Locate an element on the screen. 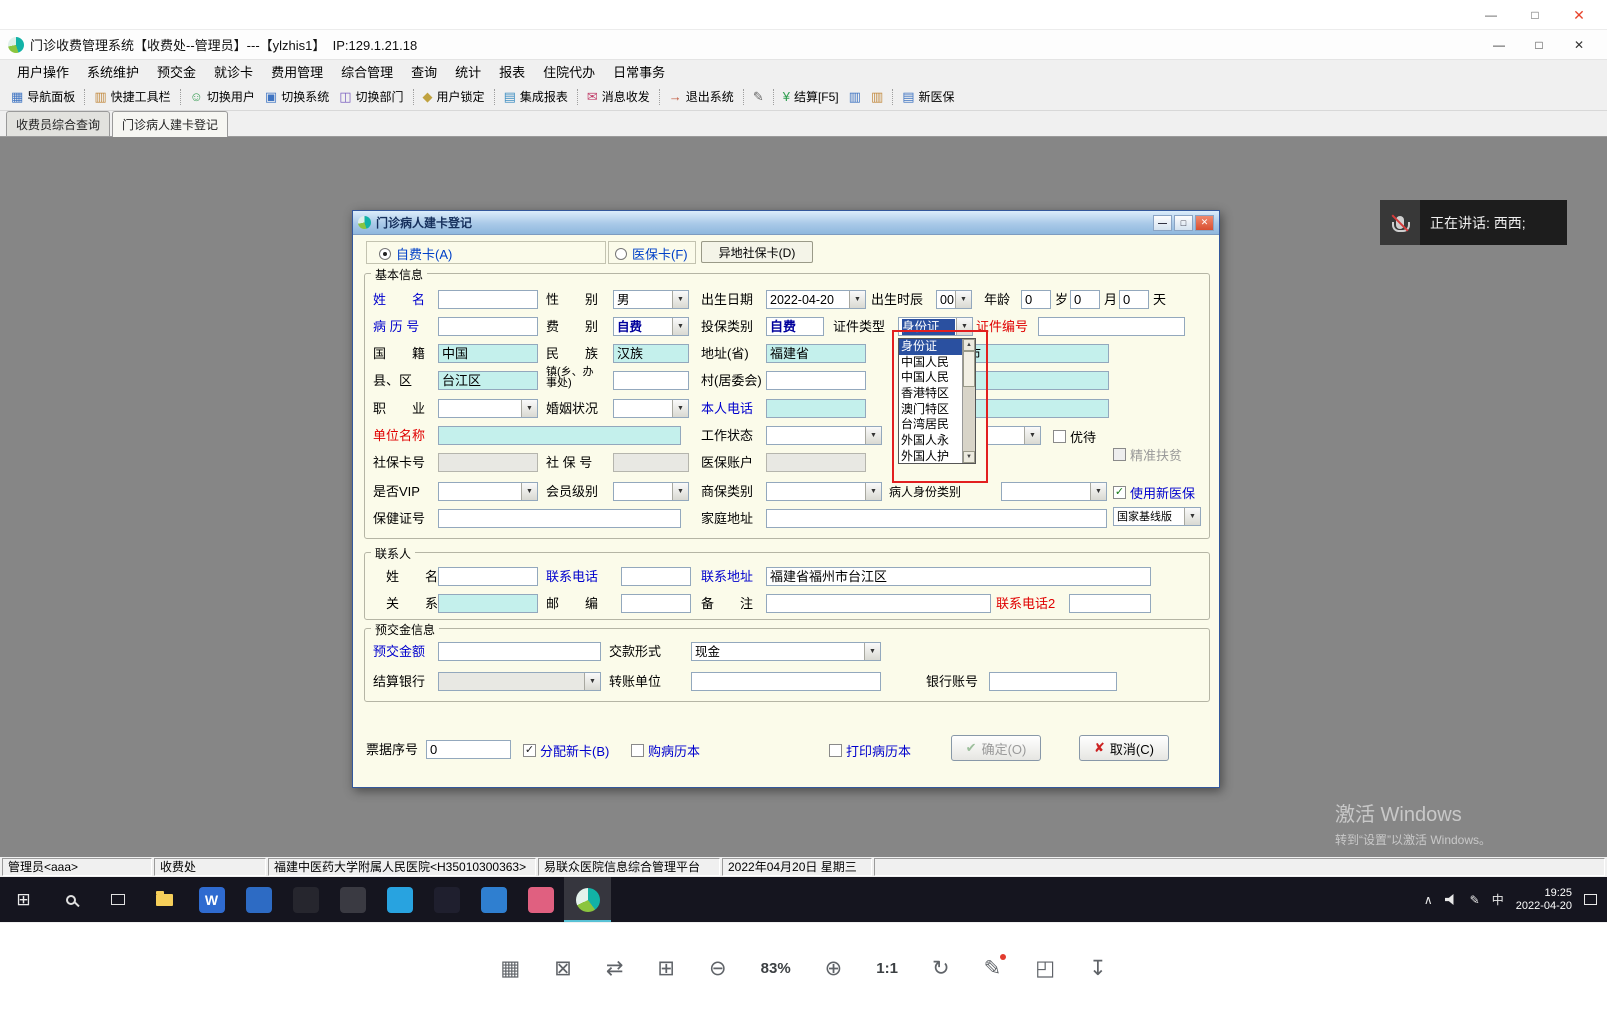 Image resolution: width=1607 pixels, height=1014 pixels. marital-status-select: ▼ is located at coordinates (651, 408).